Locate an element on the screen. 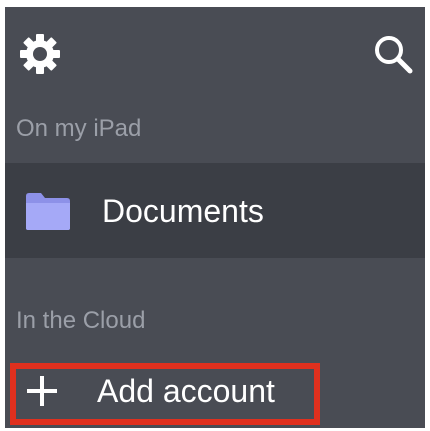 This screenshot has height=431, width=430. search-icon is located at coordinates (393, 56).